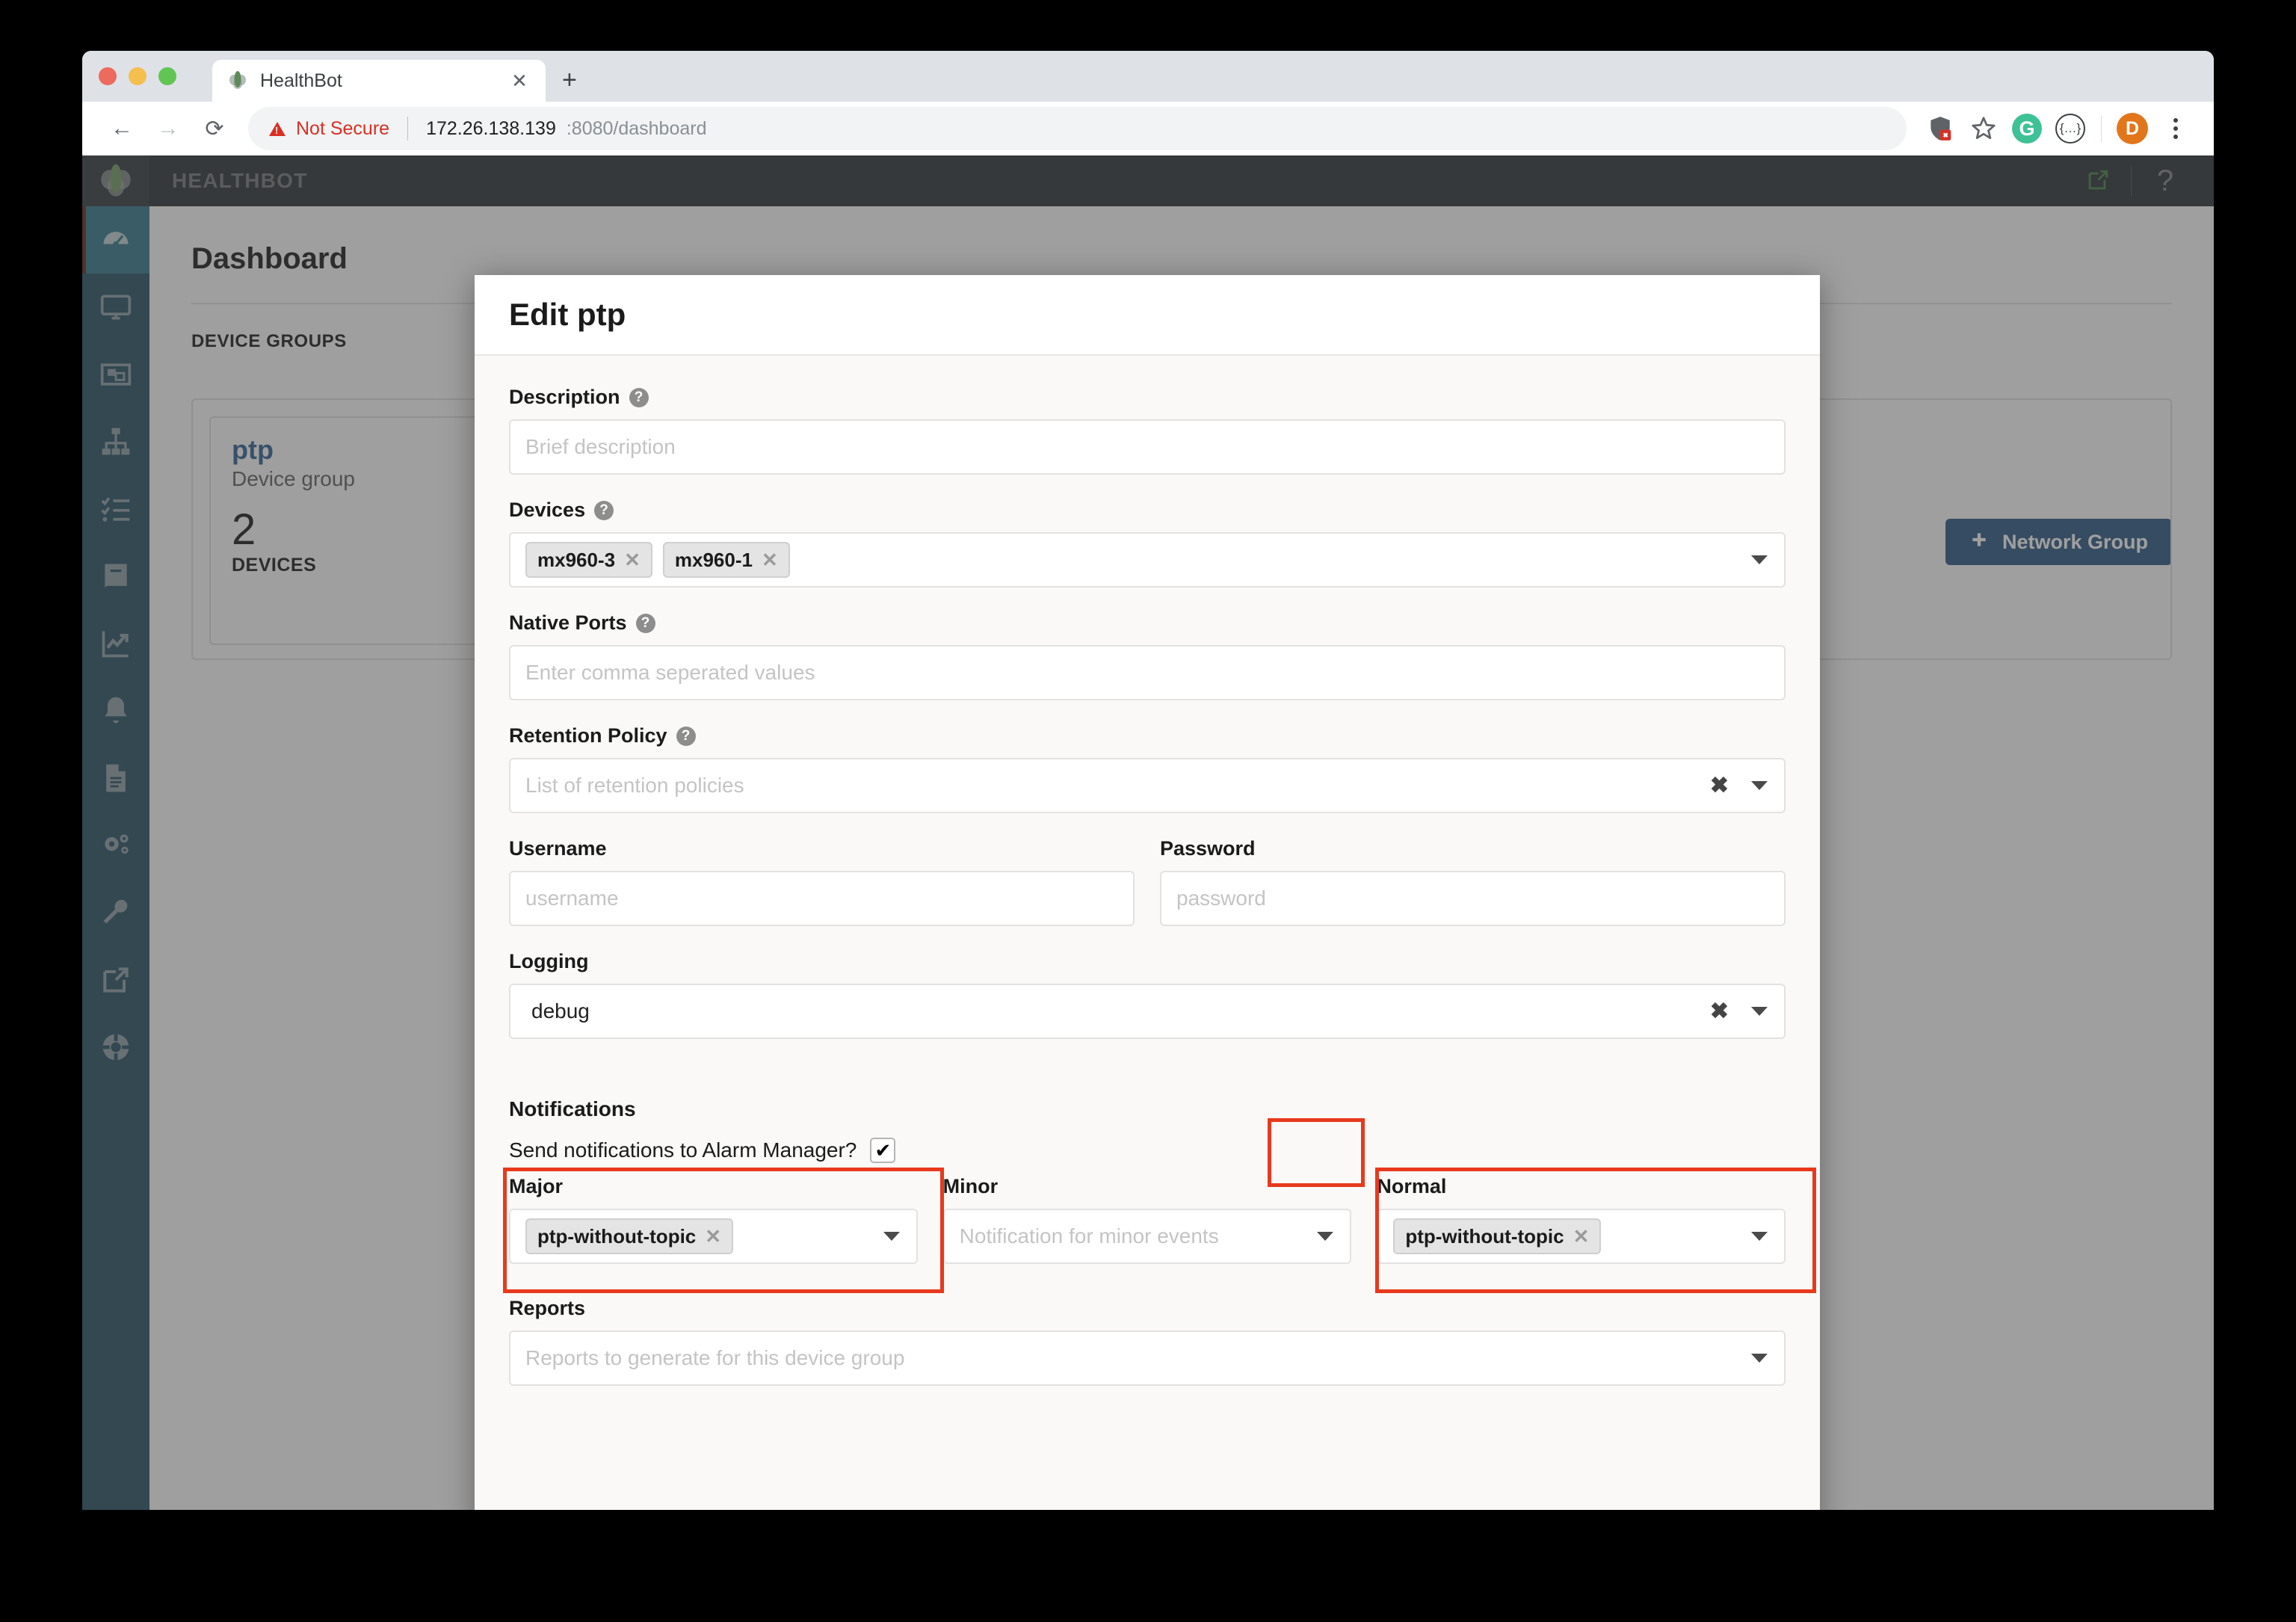 This screenshot has width=2296, height=1622. I want to click on major-multiselect: ptp-without-topic ✕, so click(714, 1236).